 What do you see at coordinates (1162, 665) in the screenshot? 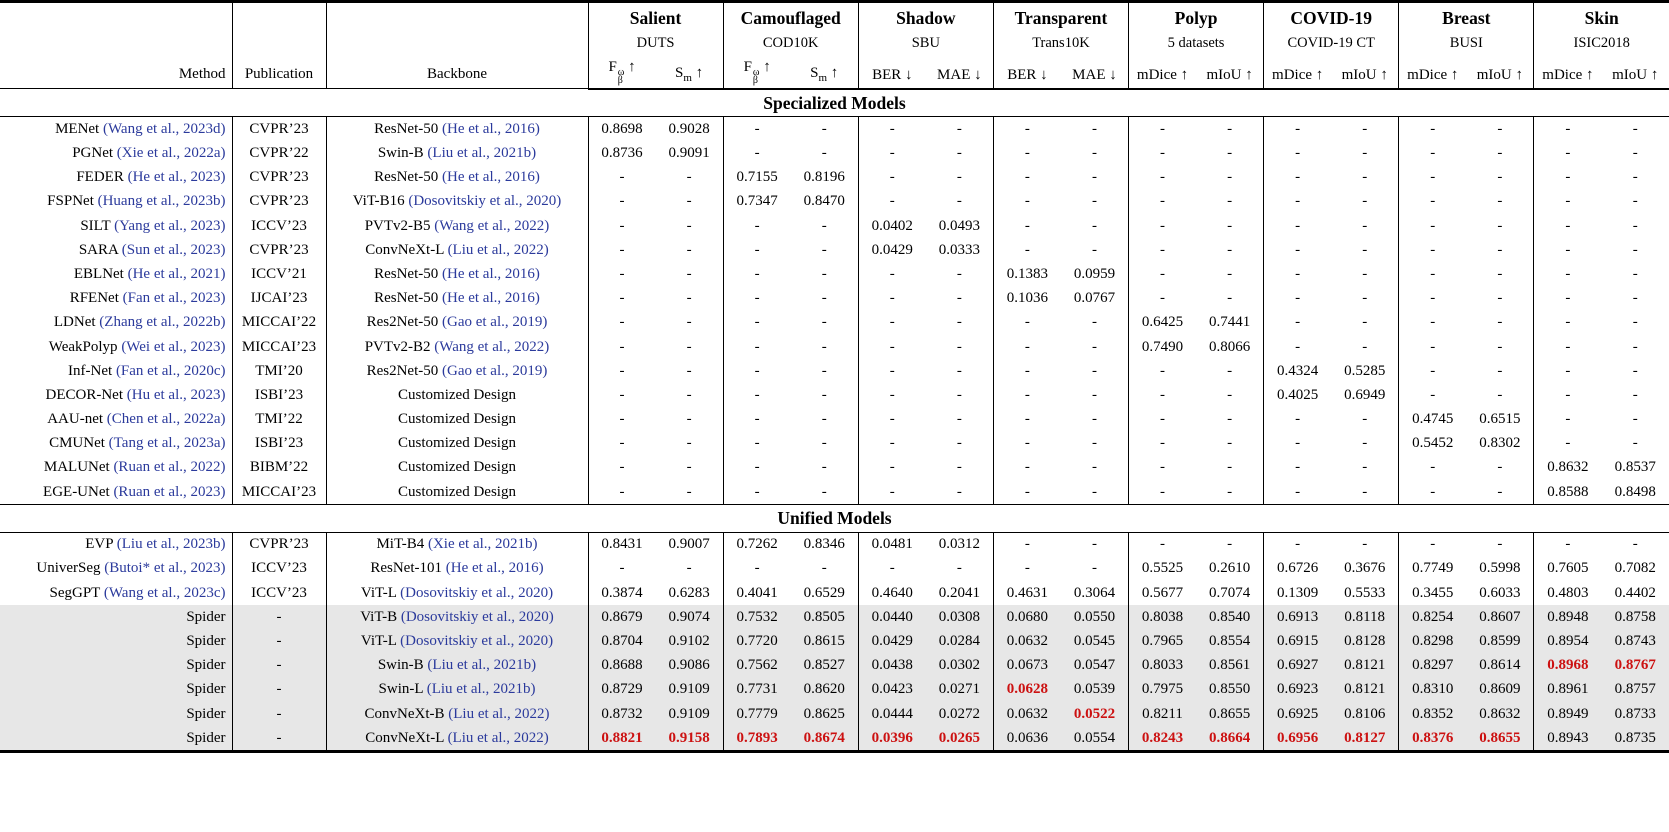
I see `value-cell: 0.8033` at bounding box center [1162, 665].